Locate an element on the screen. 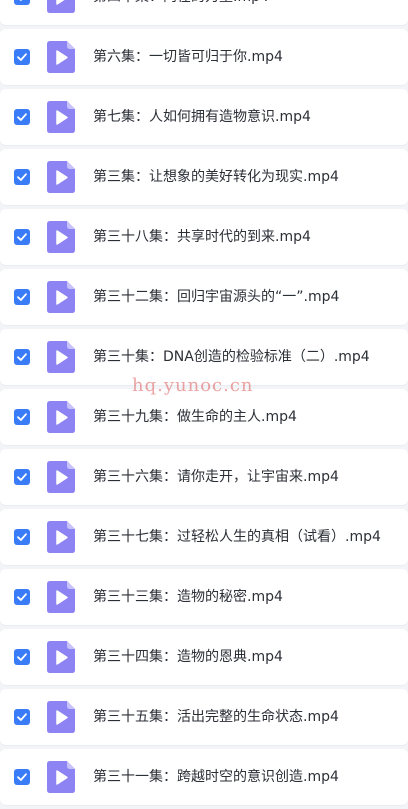  file-row: 第三十七集：过轻松人生的真相（试看）.mp4 is located at coordinates (204, 537).